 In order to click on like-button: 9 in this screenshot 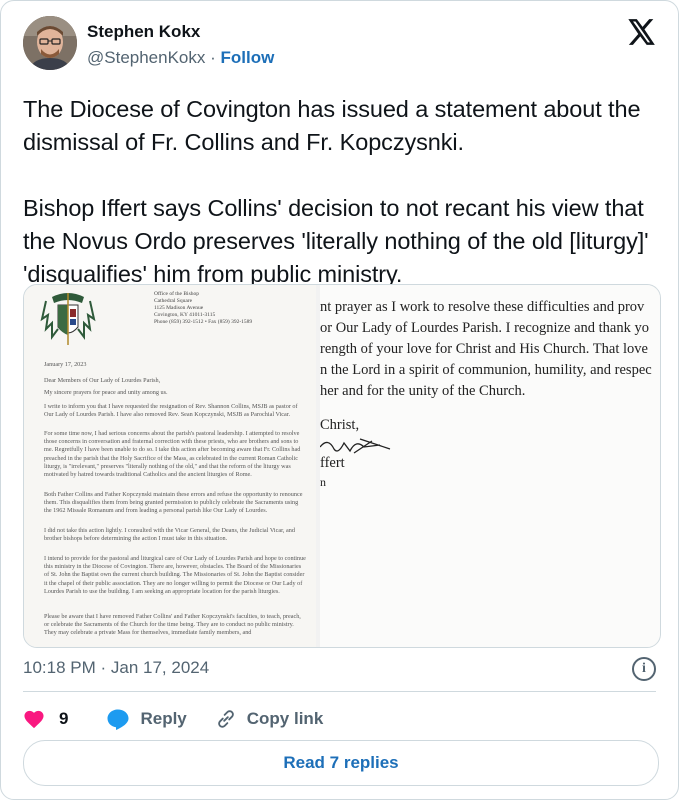, I will do `click(45, 719)`.